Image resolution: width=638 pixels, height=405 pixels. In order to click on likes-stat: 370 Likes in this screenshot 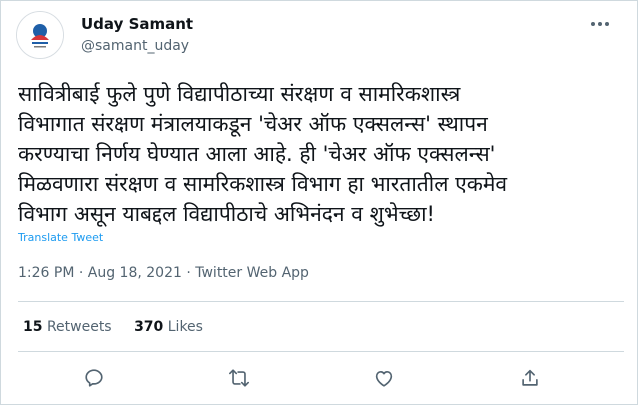, I will do `click(168, 327)`.